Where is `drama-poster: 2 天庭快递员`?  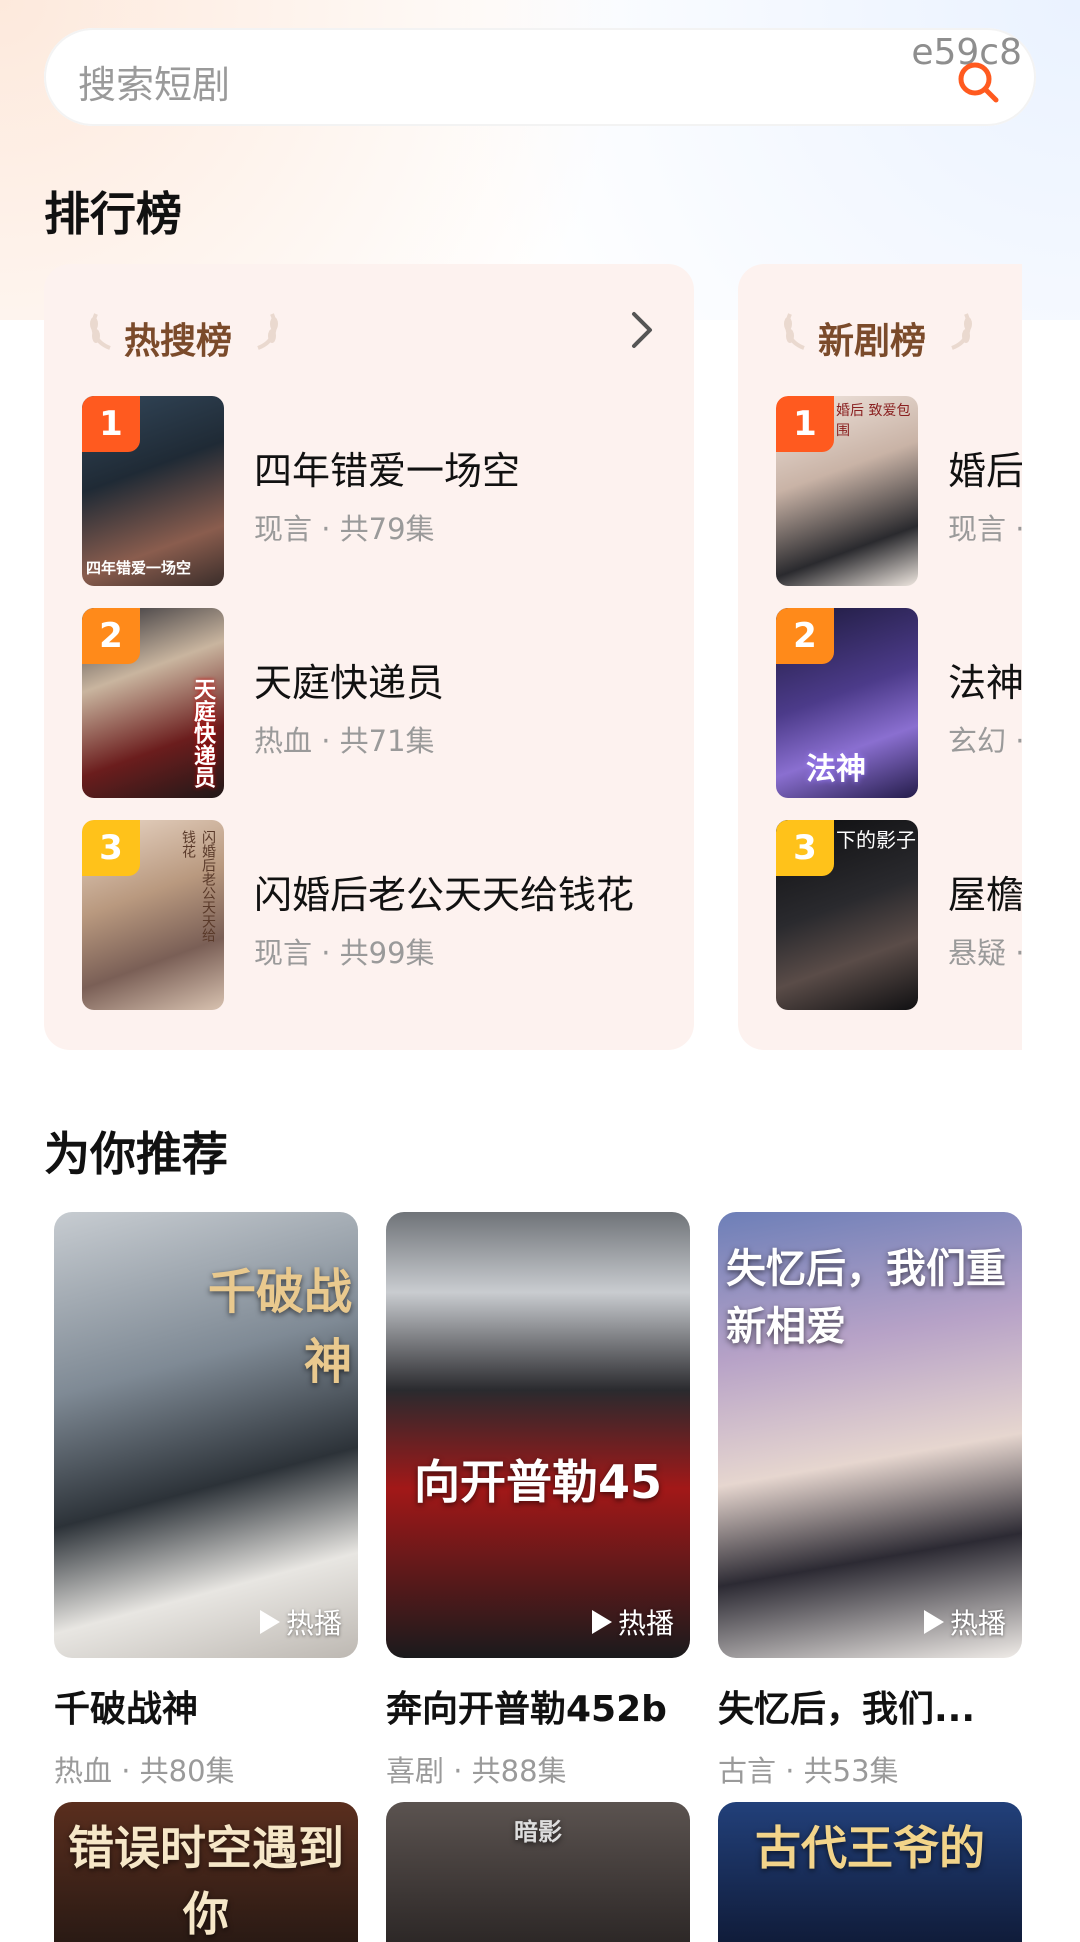 drama-poster: 2 天庭快递员 is located at coordinates (153, 703).